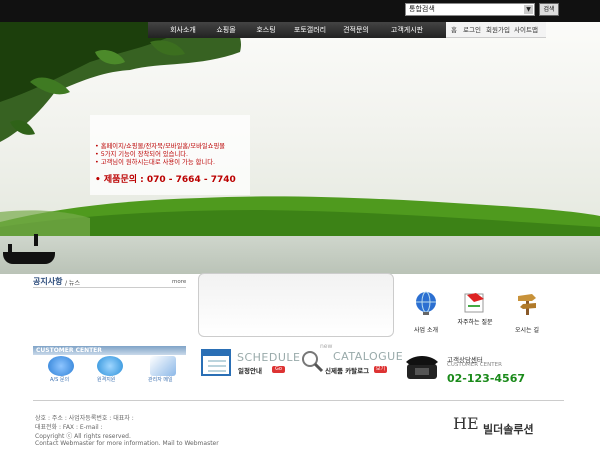 The width and height of the screenshot is (600, 450). Describe the element at coordinates (422, 9) in the screenshot. I see `search-category-value: 통합검색` at that location.